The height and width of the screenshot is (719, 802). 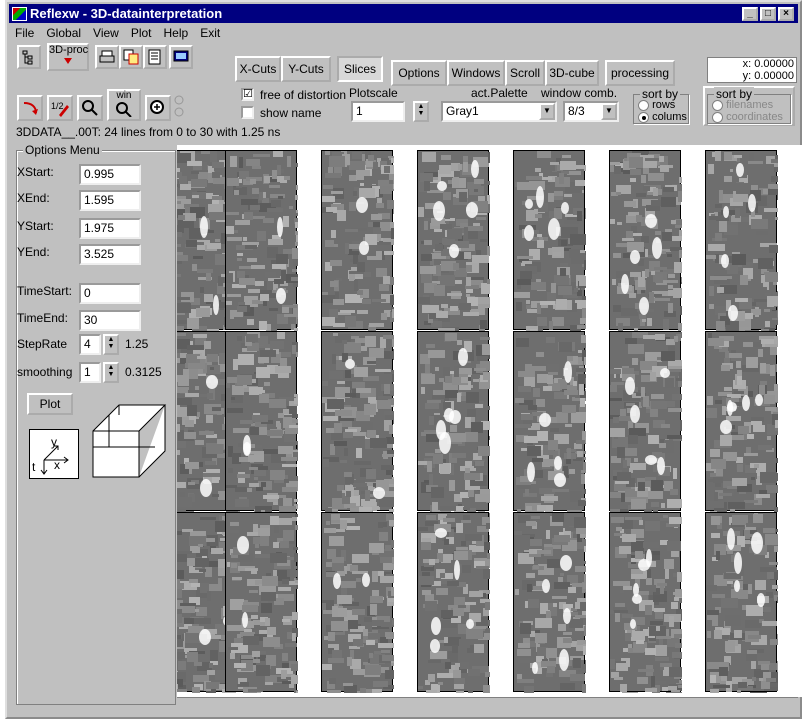 I want to click on status-bar, so click(x=487, y=706).